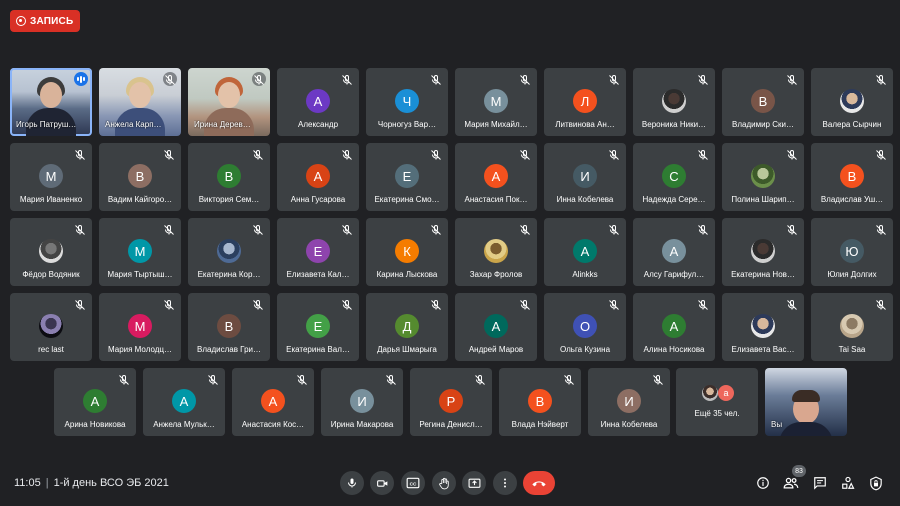 Image resolution: width=900 pixels, height=506 pixels. Describe the element at coordinates (585, 199) in the screenshot. I see `participant-name: Инна Кобелева` at that location.